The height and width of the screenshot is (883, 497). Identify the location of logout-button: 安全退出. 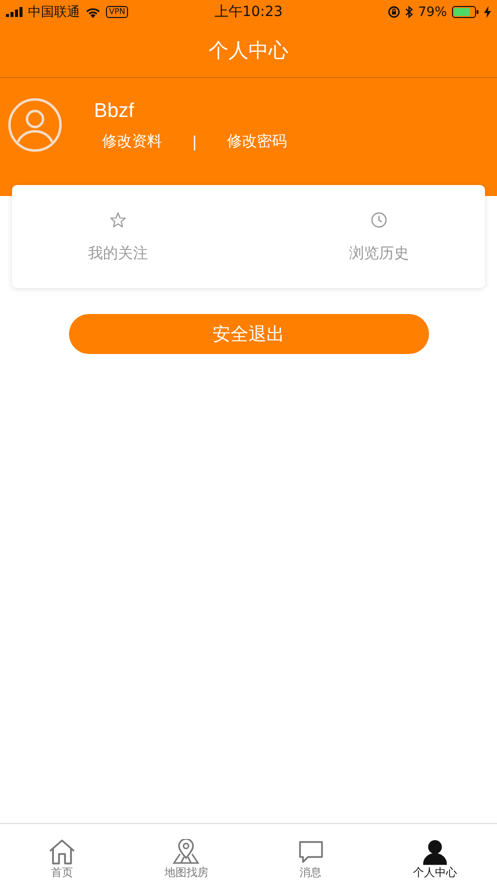
(248, 334).